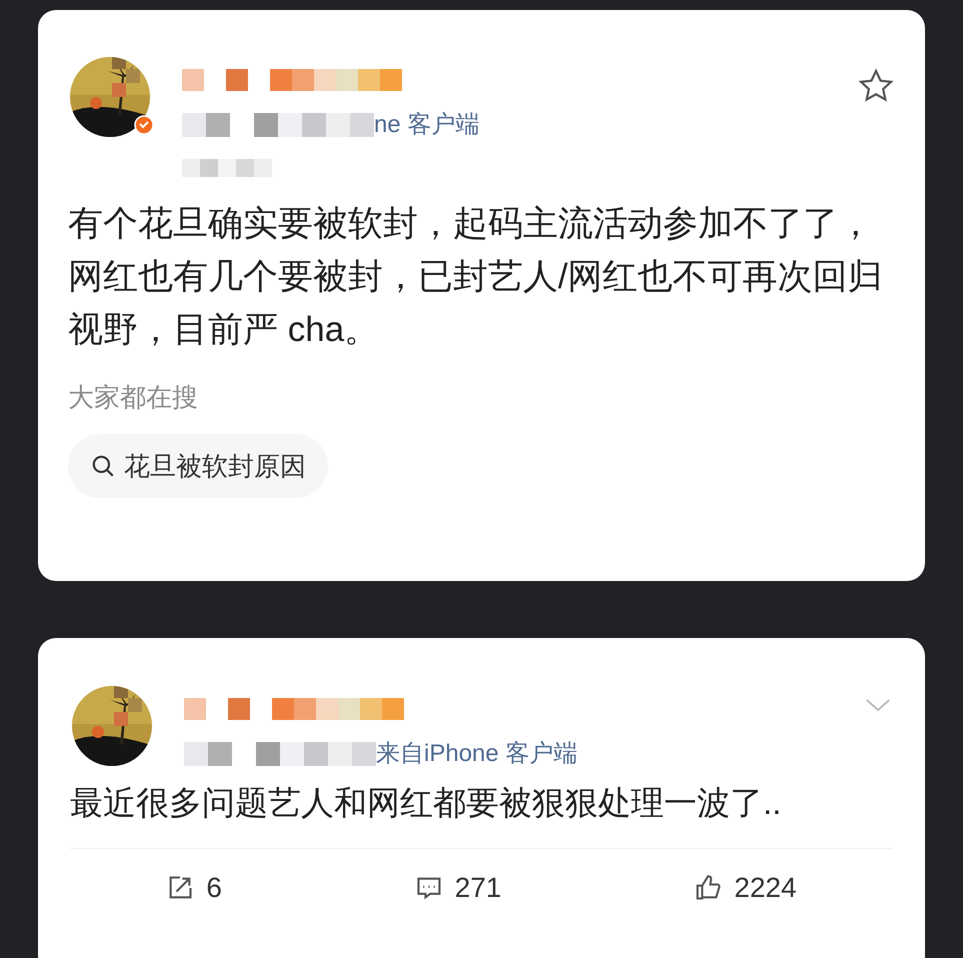 The image size is (963, 958). What do you see at coordinates (133, 397) in the screenshot?
I see `search-heading: 大家都在搜` at bounding box center [133, 397].